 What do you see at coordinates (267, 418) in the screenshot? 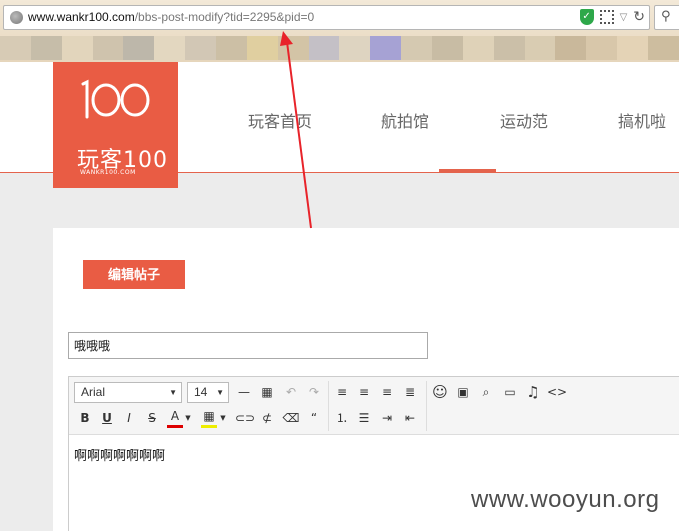
I see `unlink-icon: ⊄` at bounding box center [267, 418].